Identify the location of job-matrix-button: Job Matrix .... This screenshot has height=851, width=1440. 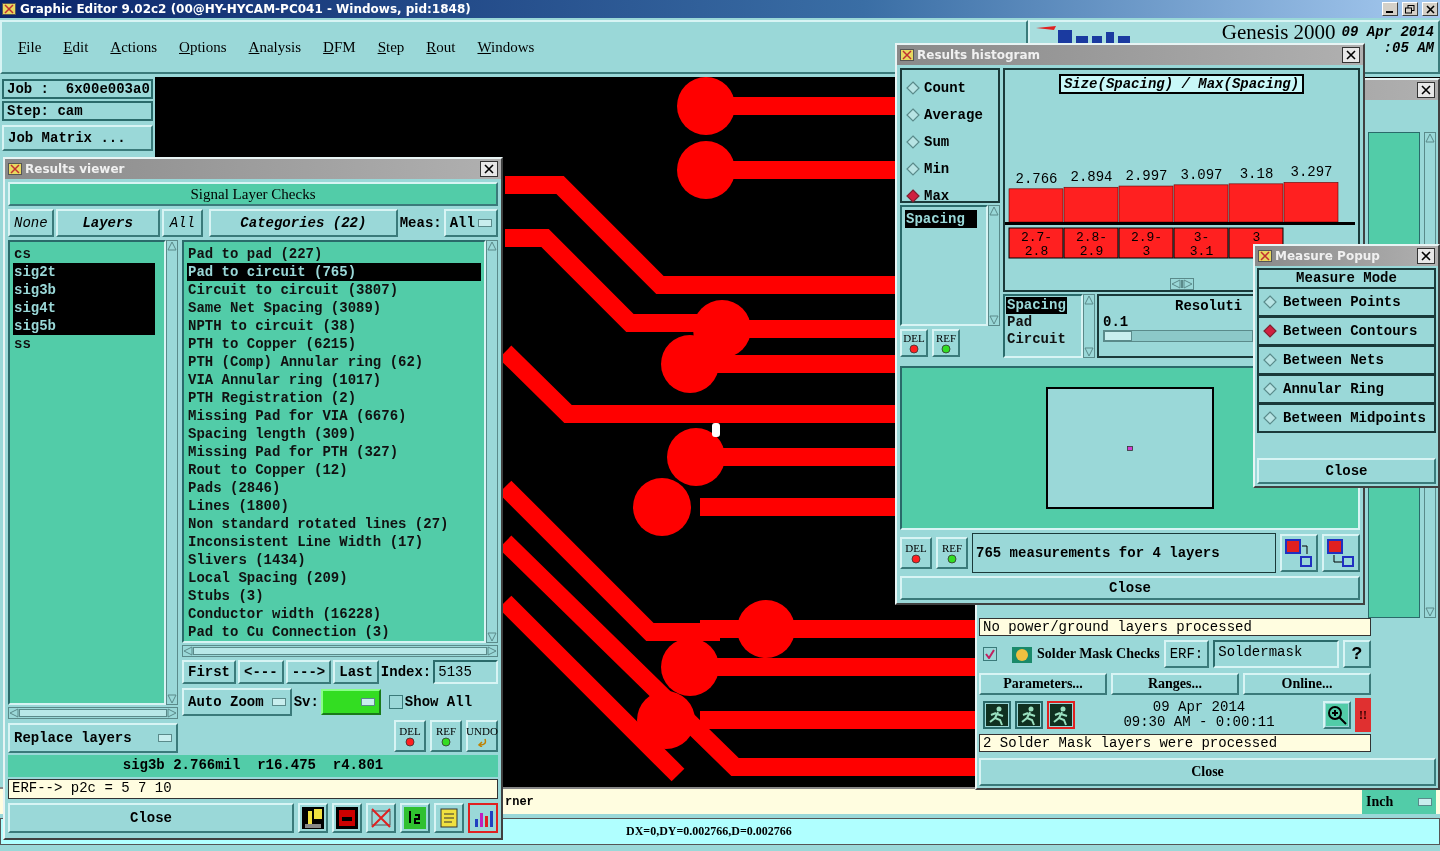
(77, 138).